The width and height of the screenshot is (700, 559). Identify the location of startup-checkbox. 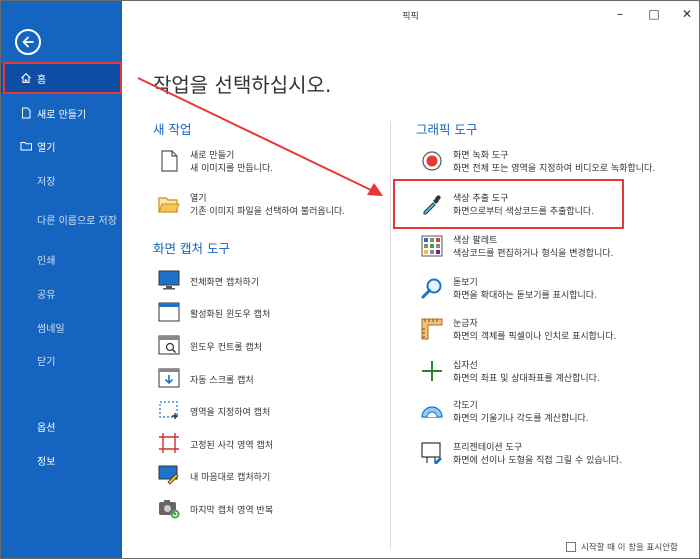
(571, 547).